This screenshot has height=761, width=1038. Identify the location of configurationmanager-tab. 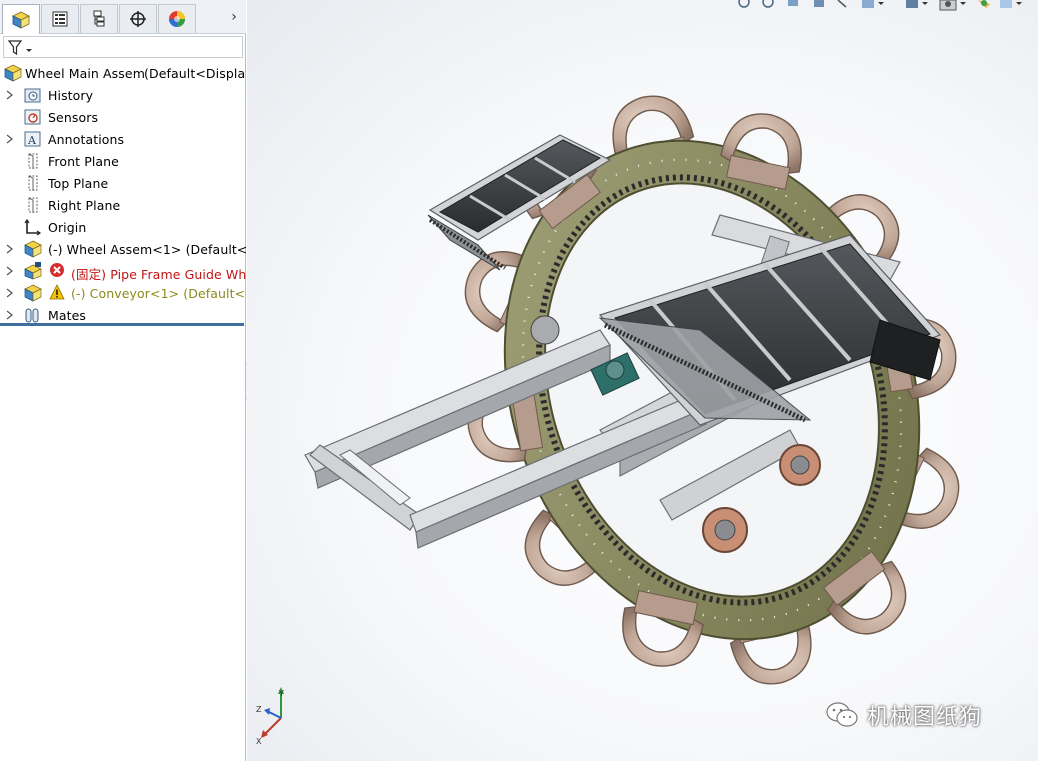
(99, 18).